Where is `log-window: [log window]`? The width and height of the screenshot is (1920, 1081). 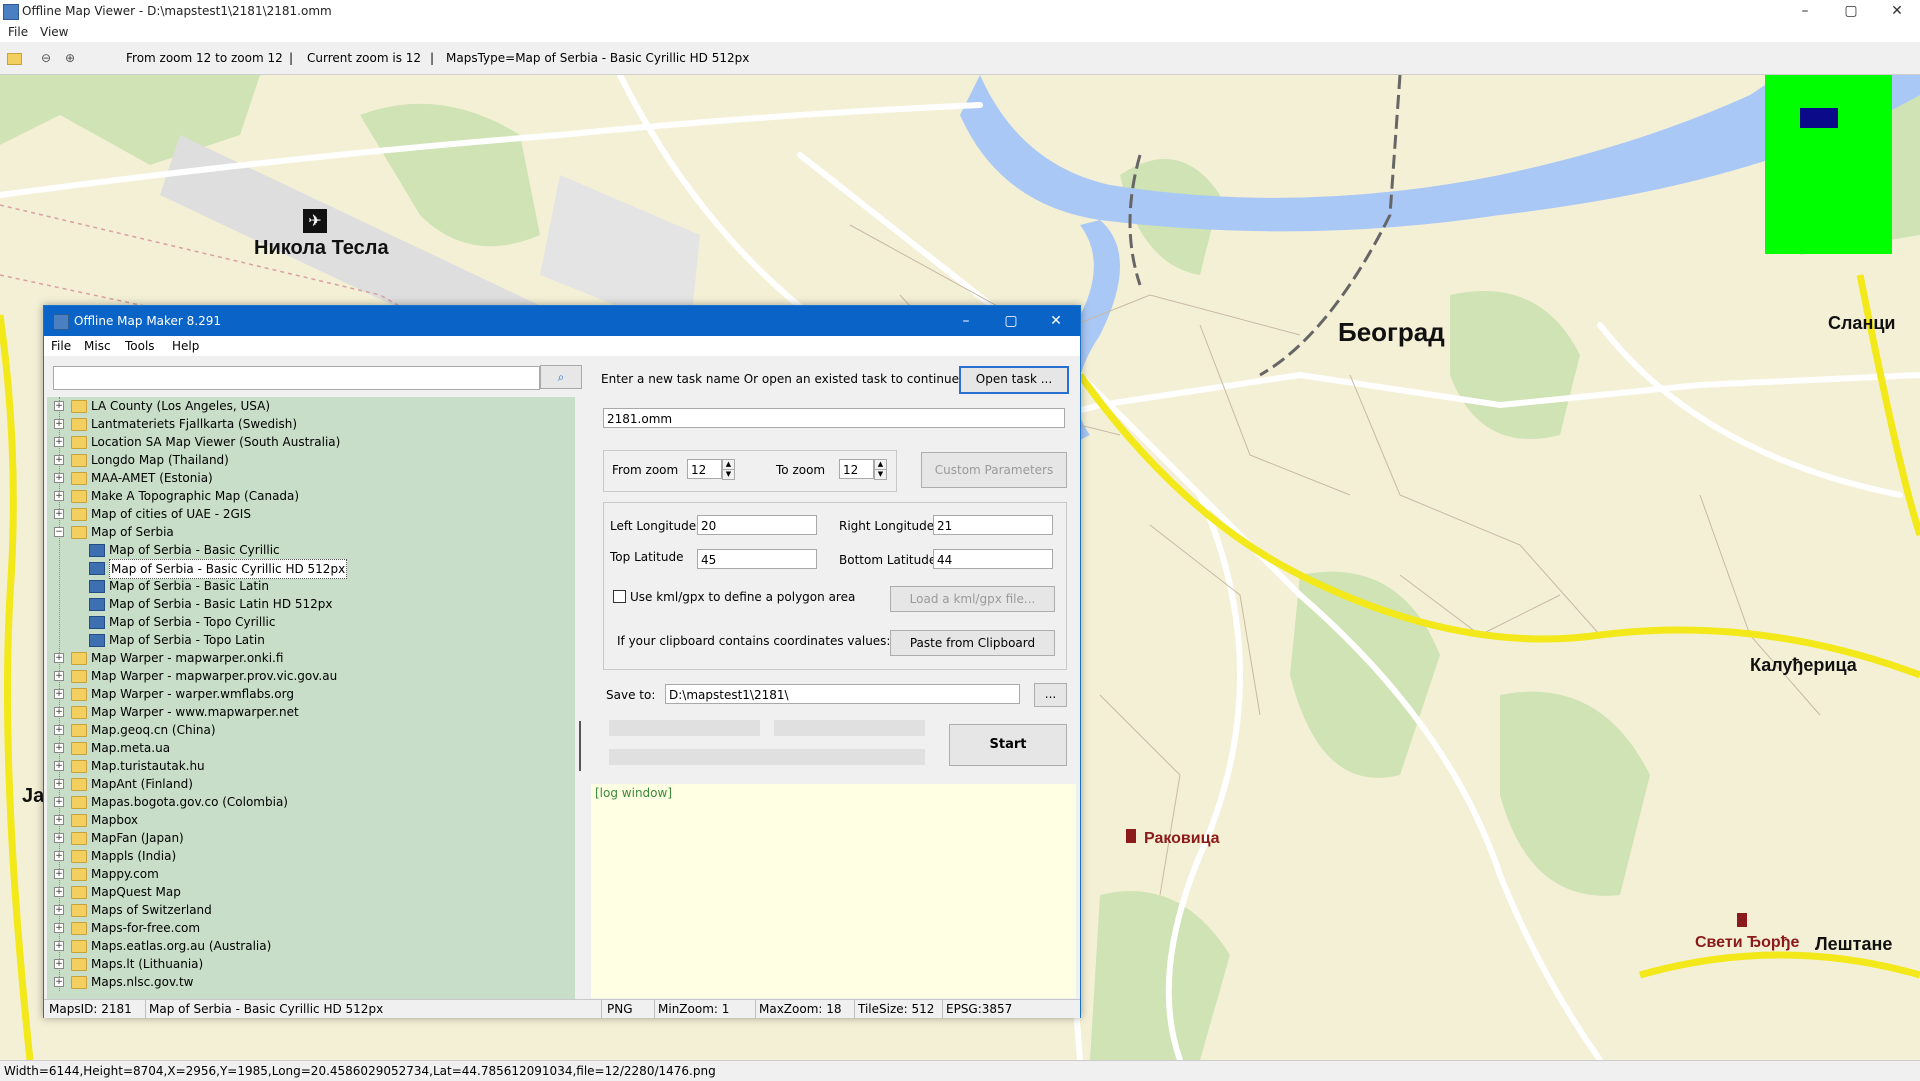
log-window: [log window] is located at coordinates (833, 891).